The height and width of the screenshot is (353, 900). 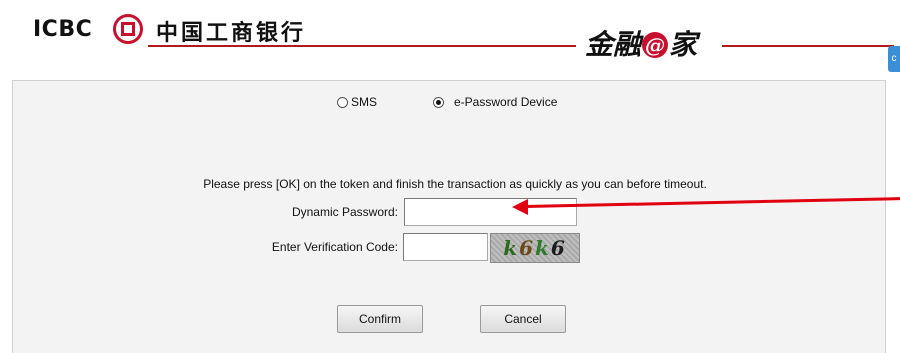 What do you see at coordinates (231, 33) in the screenshot?
I see `bank-name-cn: 中国工商银行` at bounding box center [231, 33].